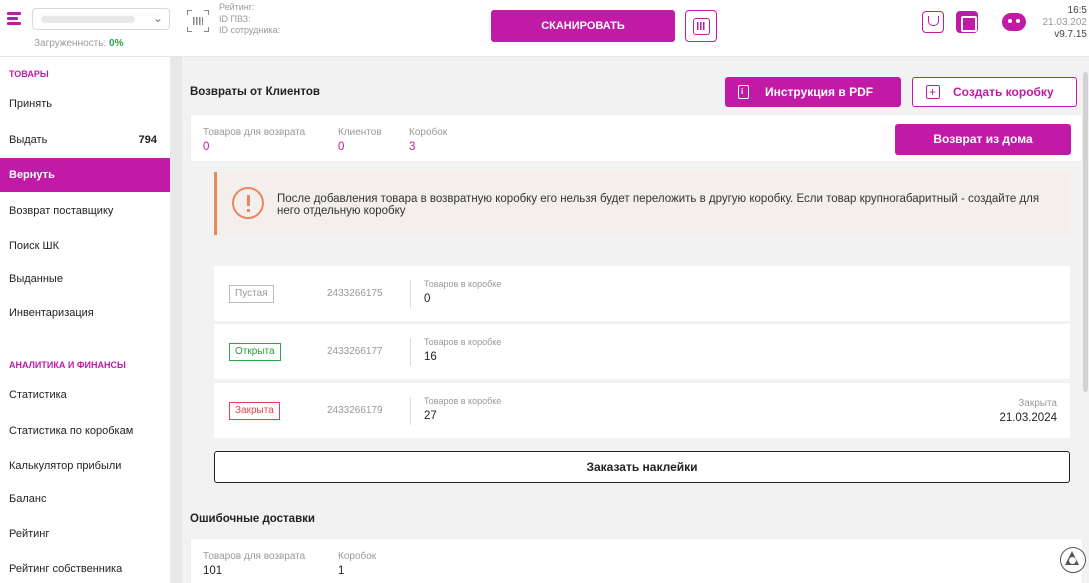 Image resolution: width=1089 pixels, height=583 pixels. What do you see at coordinates (213, 571) in the screenshot?
I see `err-stat-goods-value: 101` at bounding box center [213, 571].